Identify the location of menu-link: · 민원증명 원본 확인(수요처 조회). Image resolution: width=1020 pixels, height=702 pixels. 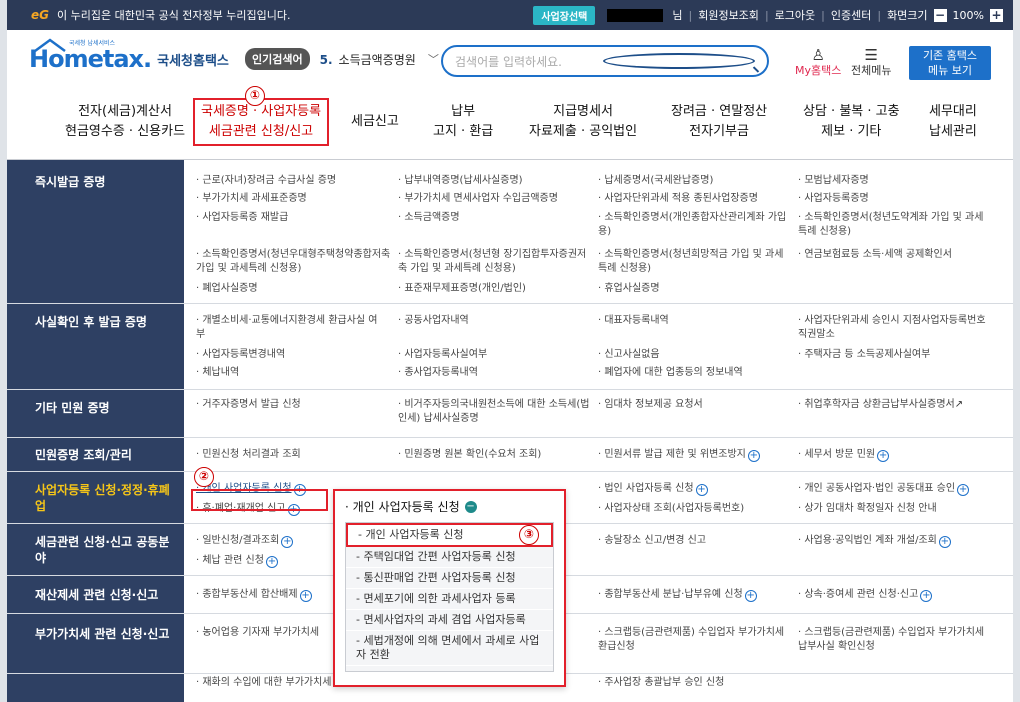
(469, 455).